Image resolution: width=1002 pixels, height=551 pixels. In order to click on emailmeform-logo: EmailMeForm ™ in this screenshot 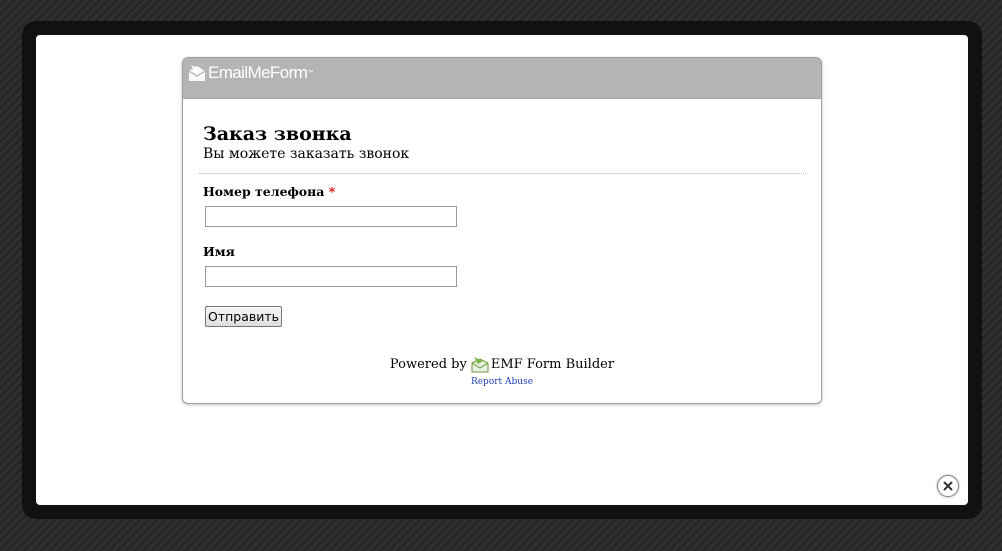, I will do `click(250, 73)`.